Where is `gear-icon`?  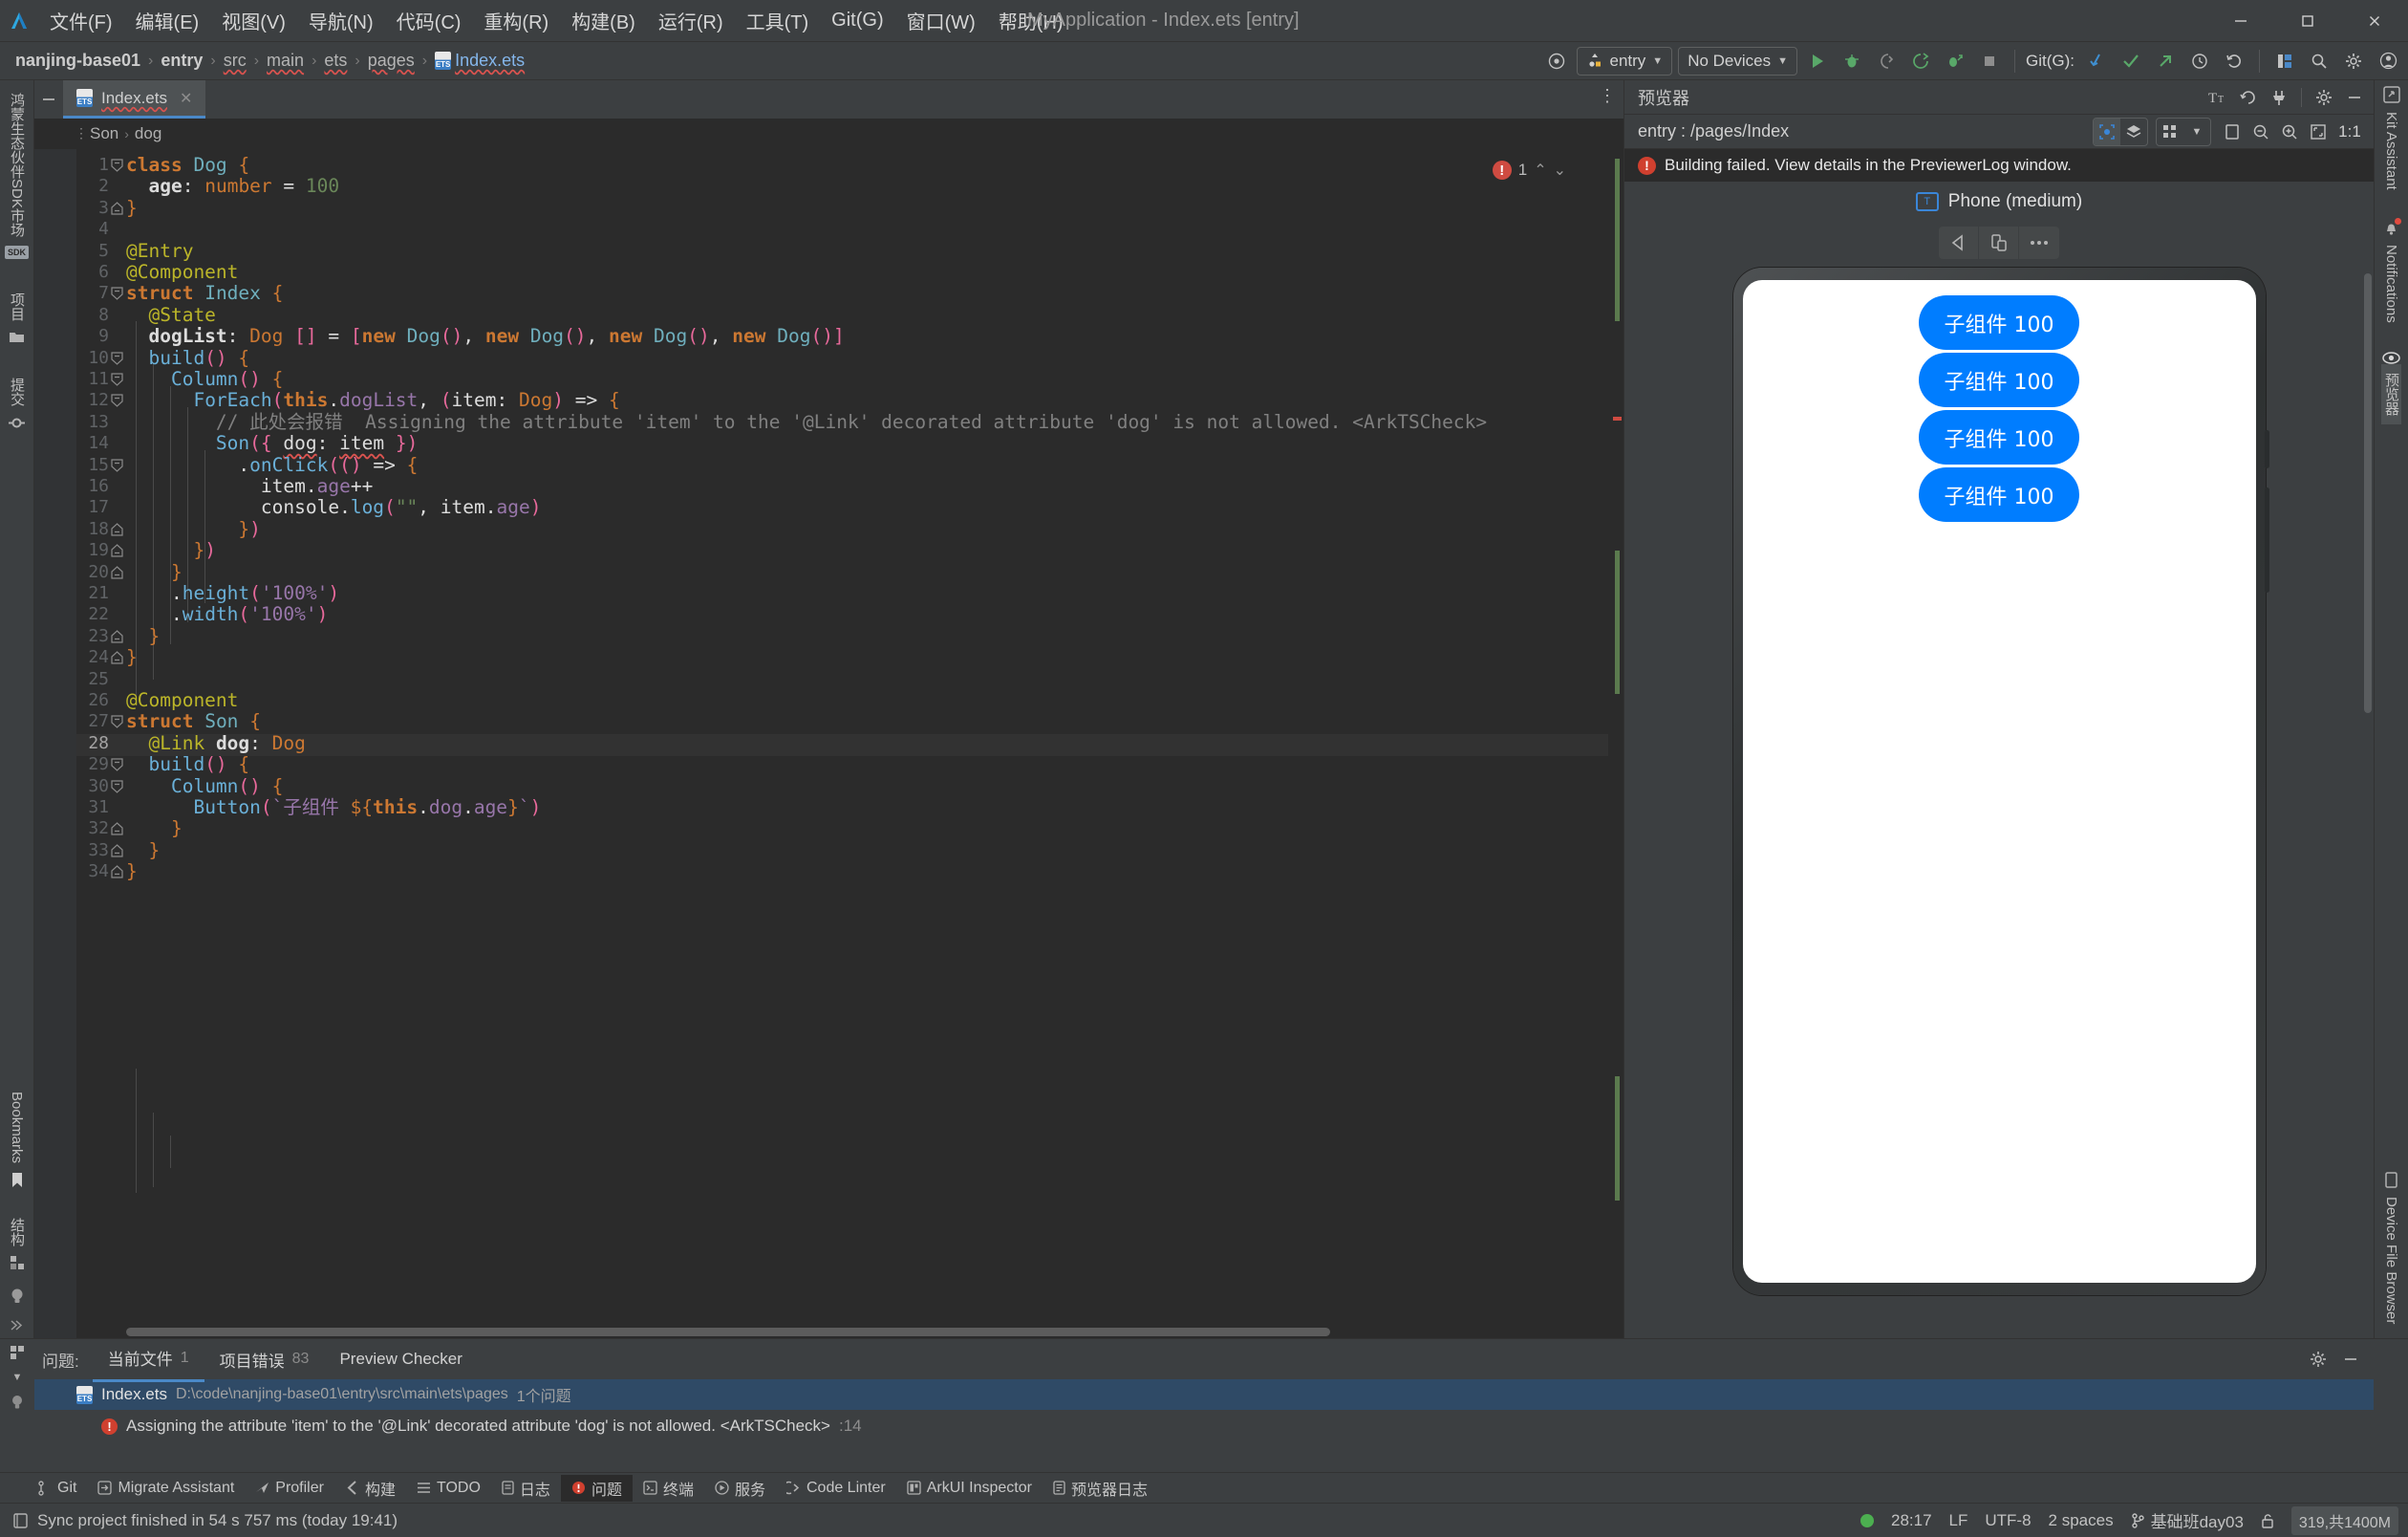
gear-icon is located at coordinates (2324, 97).